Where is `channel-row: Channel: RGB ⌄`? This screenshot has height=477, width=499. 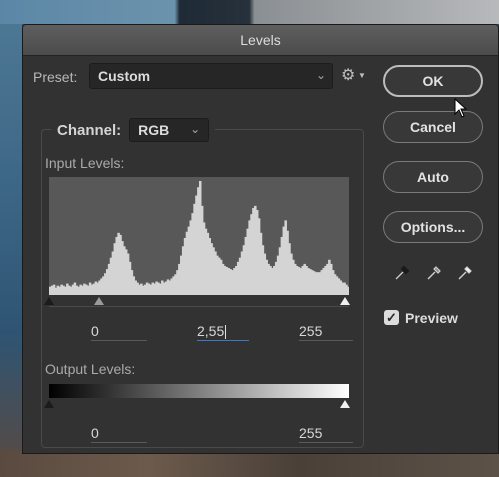 channel-row: Channel: RGB ⌄ is located at coordinates (133, 130).